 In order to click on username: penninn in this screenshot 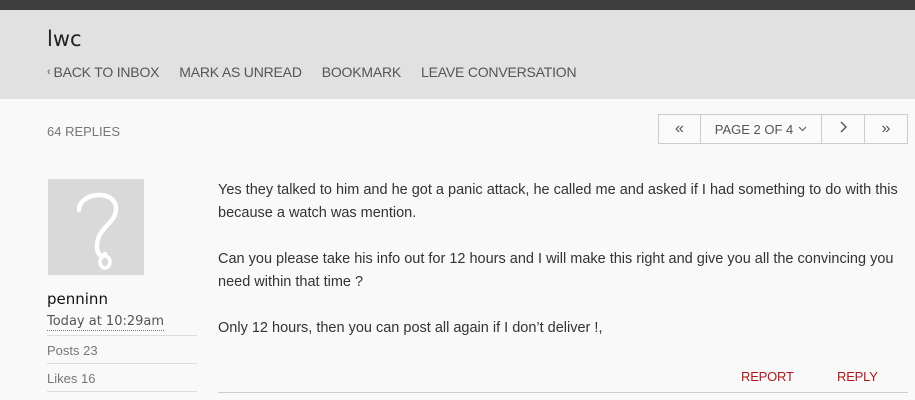, I will do `click(77, 299)`.